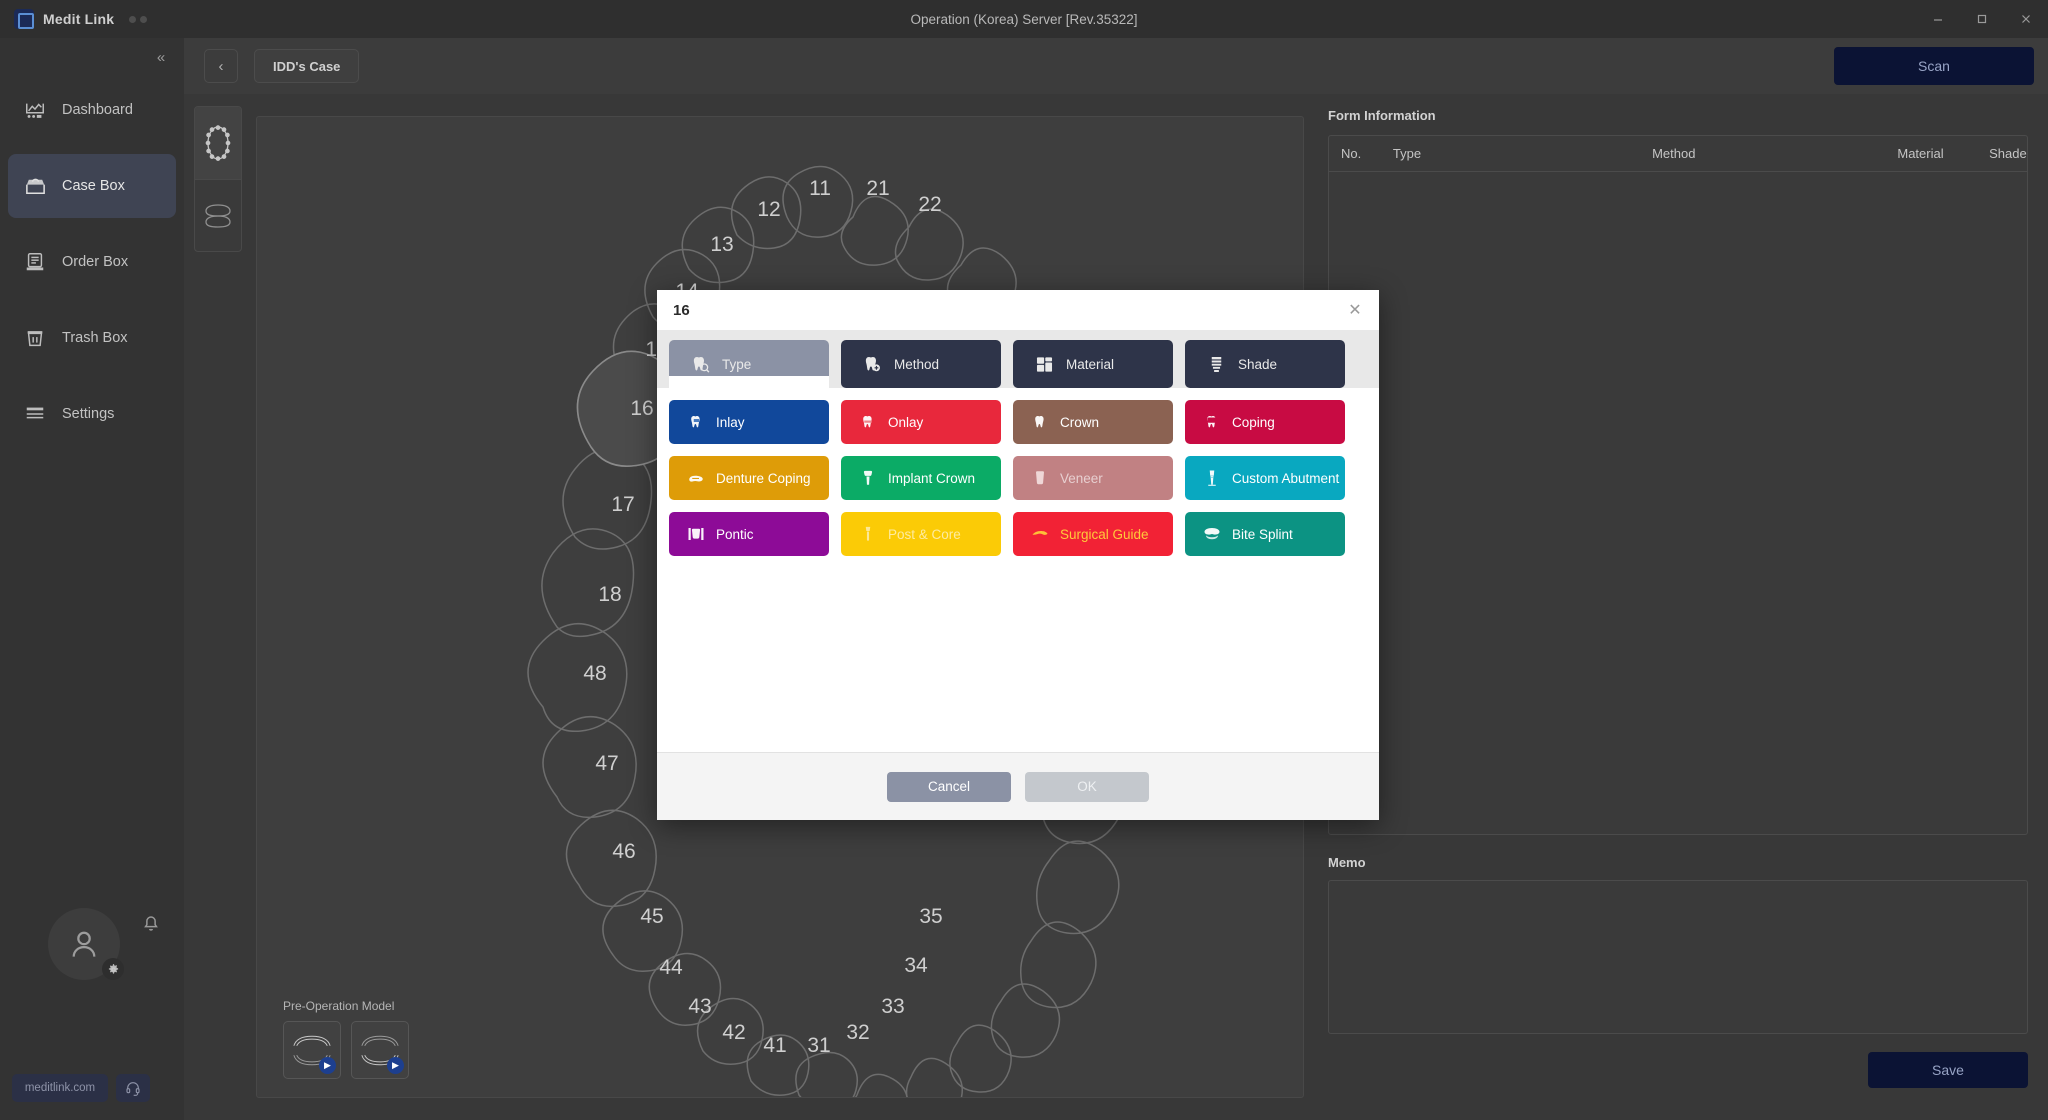 This screenshot has height=1120, width=2048. What do you see at coordinates (1093, 364) in the screenshot?
I see `tab-material: Material` at bounding box center [1093, 364].